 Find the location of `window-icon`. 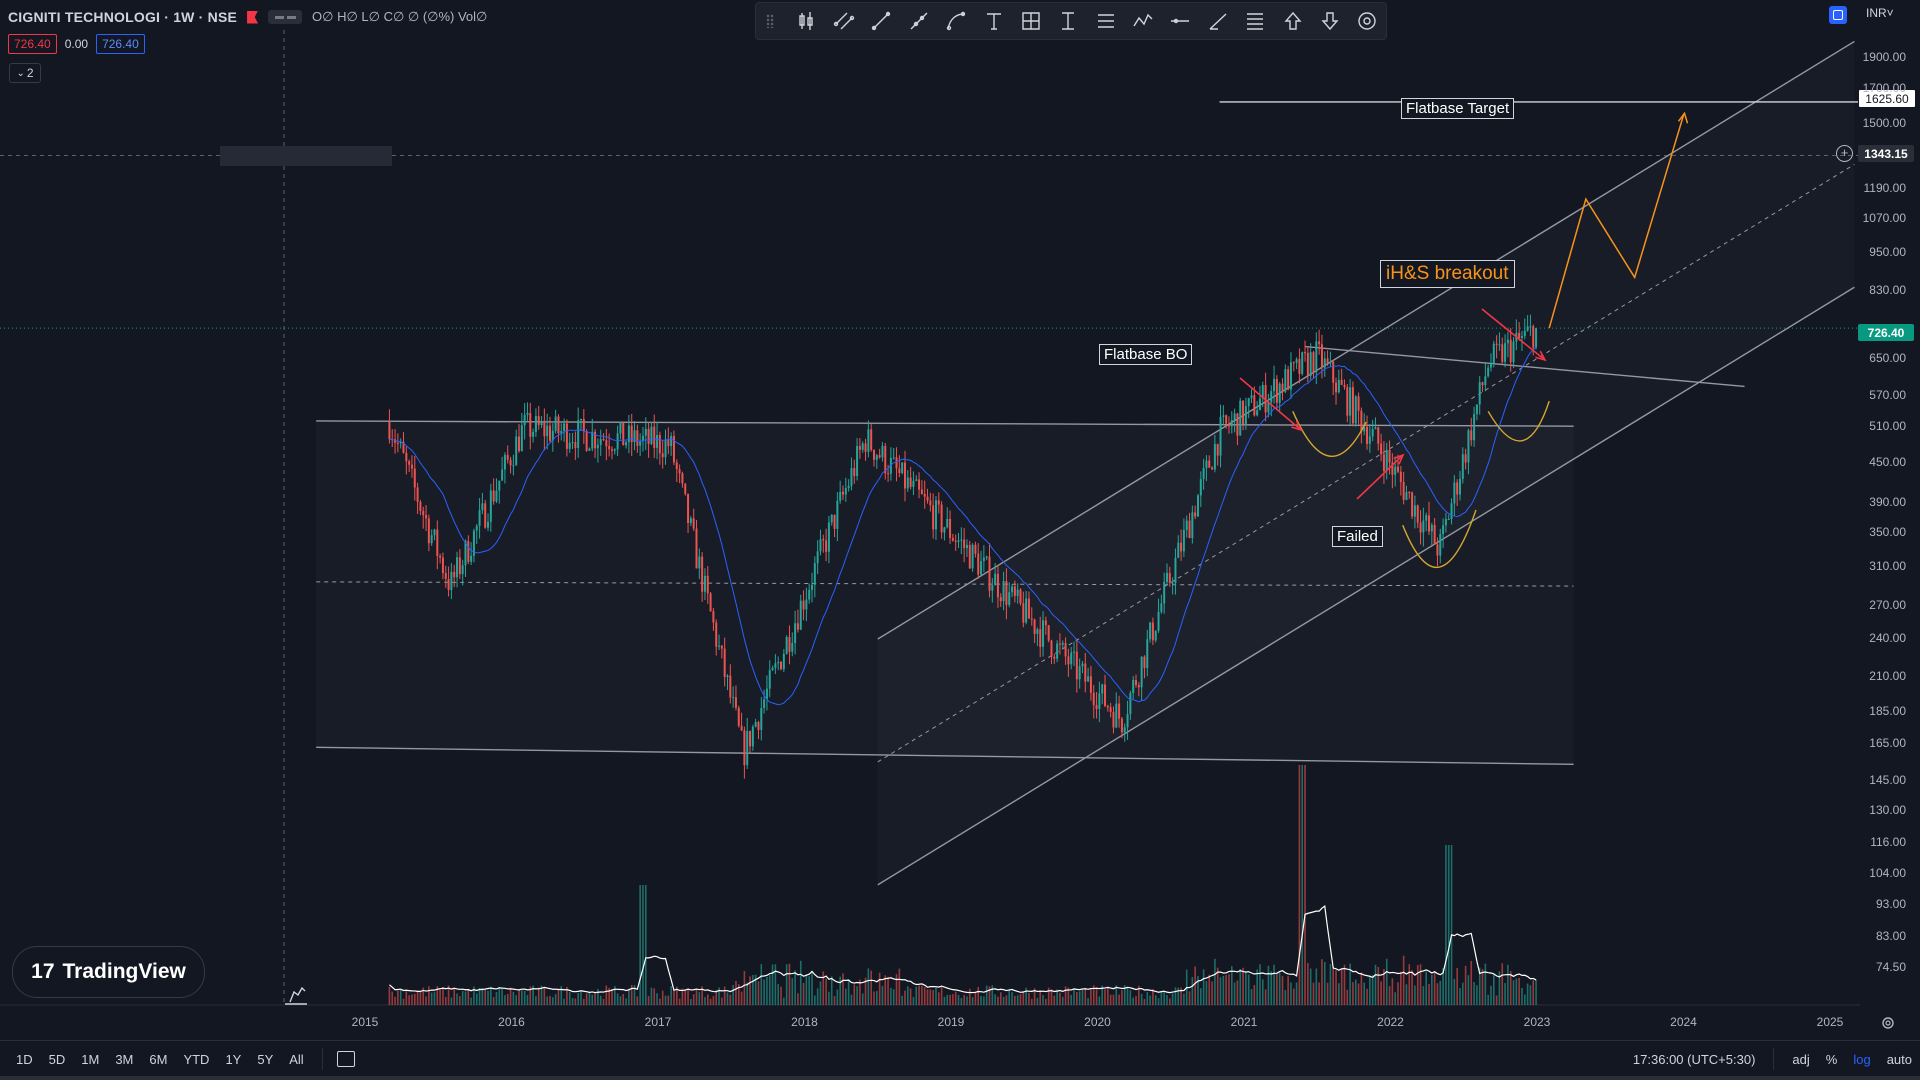

window-icon is located at coordinates (1838, 15).